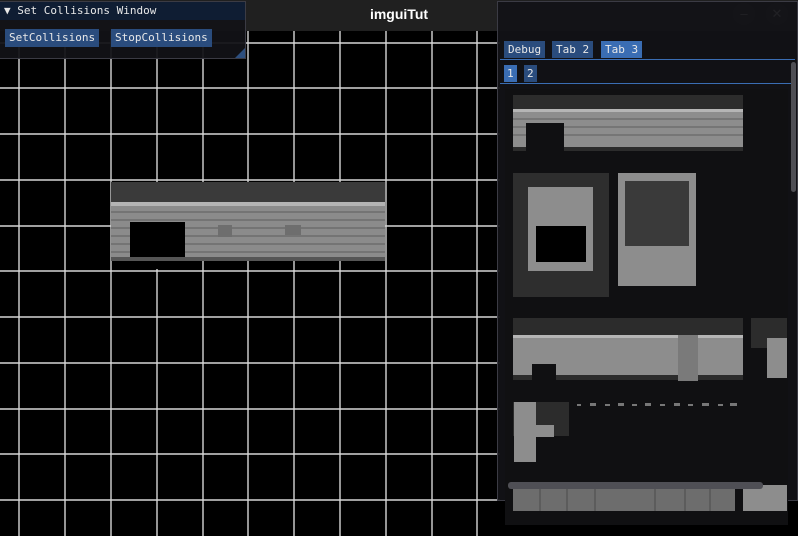  I want to click on collisions-window-titlebar: ▼ Set Collisions Window, so click(122, 11).